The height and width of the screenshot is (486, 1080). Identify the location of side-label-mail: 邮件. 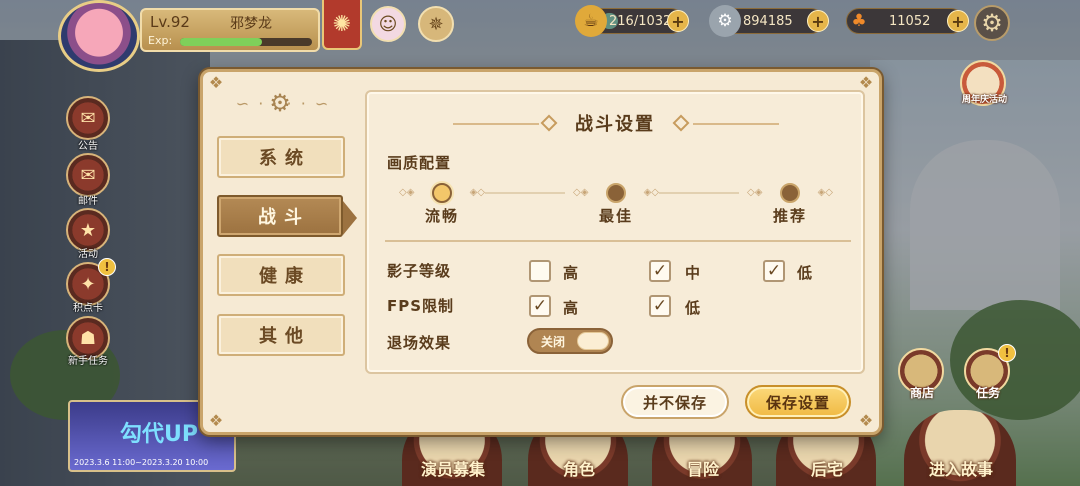
(88, 201).